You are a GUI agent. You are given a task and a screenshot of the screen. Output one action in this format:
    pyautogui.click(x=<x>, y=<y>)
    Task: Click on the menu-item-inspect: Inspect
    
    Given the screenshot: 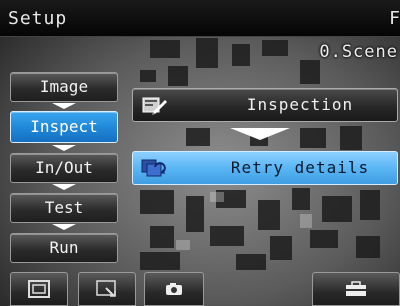 What is the action you would take?
    pyautogui.click(x=64, y=127)
    